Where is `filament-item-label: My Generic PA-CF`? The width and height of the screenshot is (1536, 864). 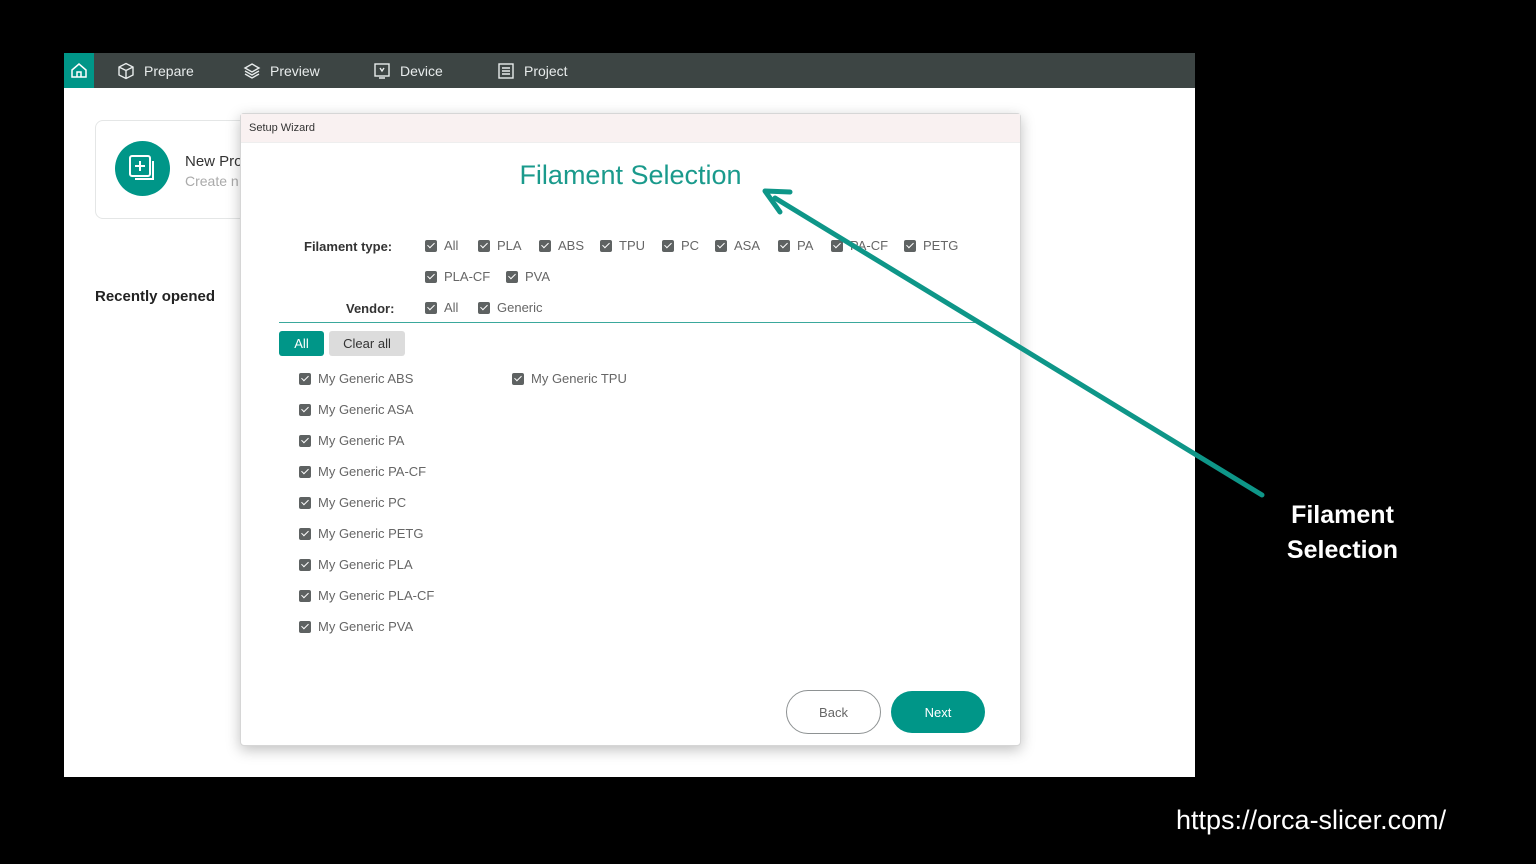 filament-item-label: My Generic PA-CF is located at coordinates (372, 471).